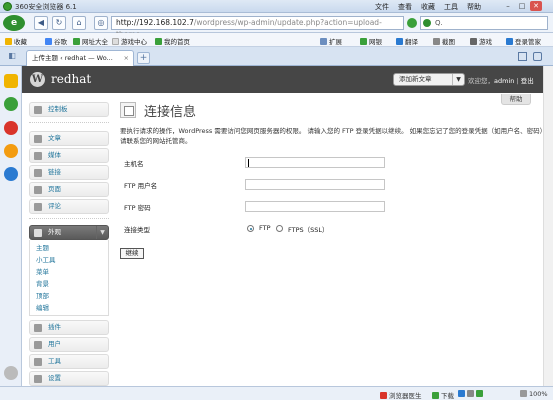 The height and width of the screenshot is (400, 553). I want to click on proceed-button: 继续, so click(132, 253).